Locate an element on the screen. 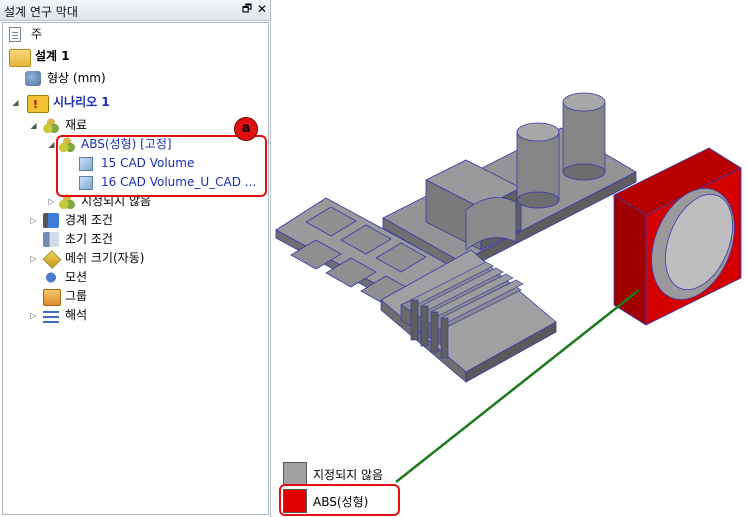  groups-icon is located at coordinates (52, 297).